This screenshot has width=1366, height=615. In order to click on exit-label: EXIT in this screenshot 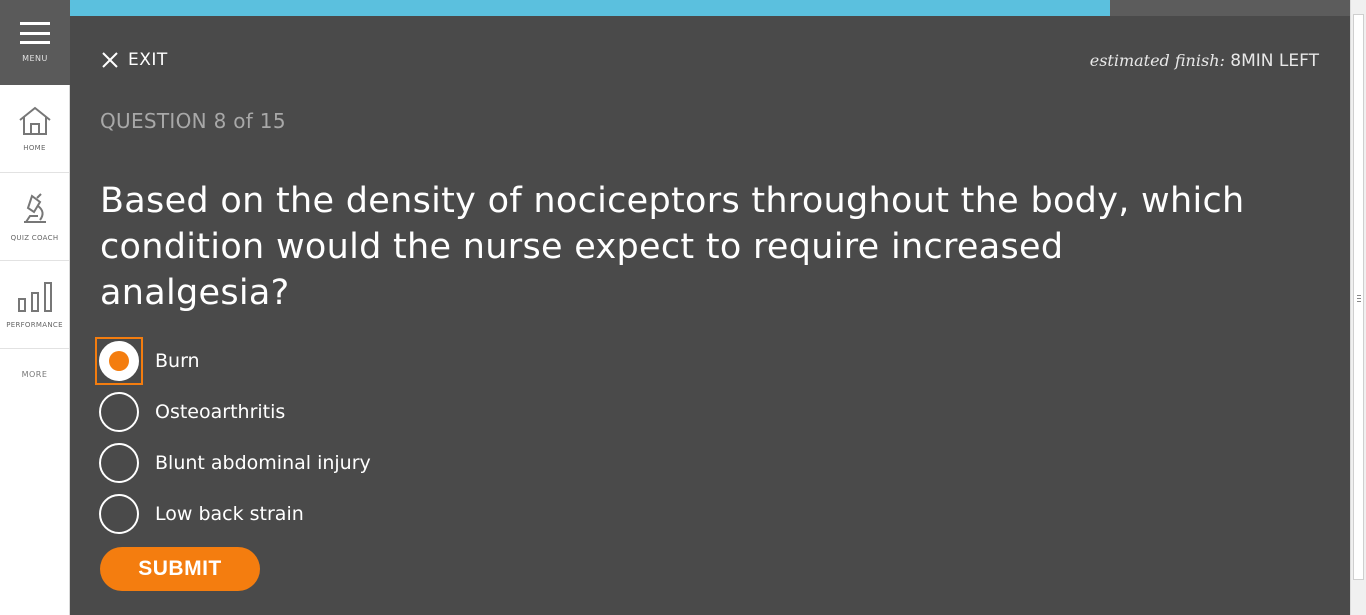, I will do `click(148, 60)`.